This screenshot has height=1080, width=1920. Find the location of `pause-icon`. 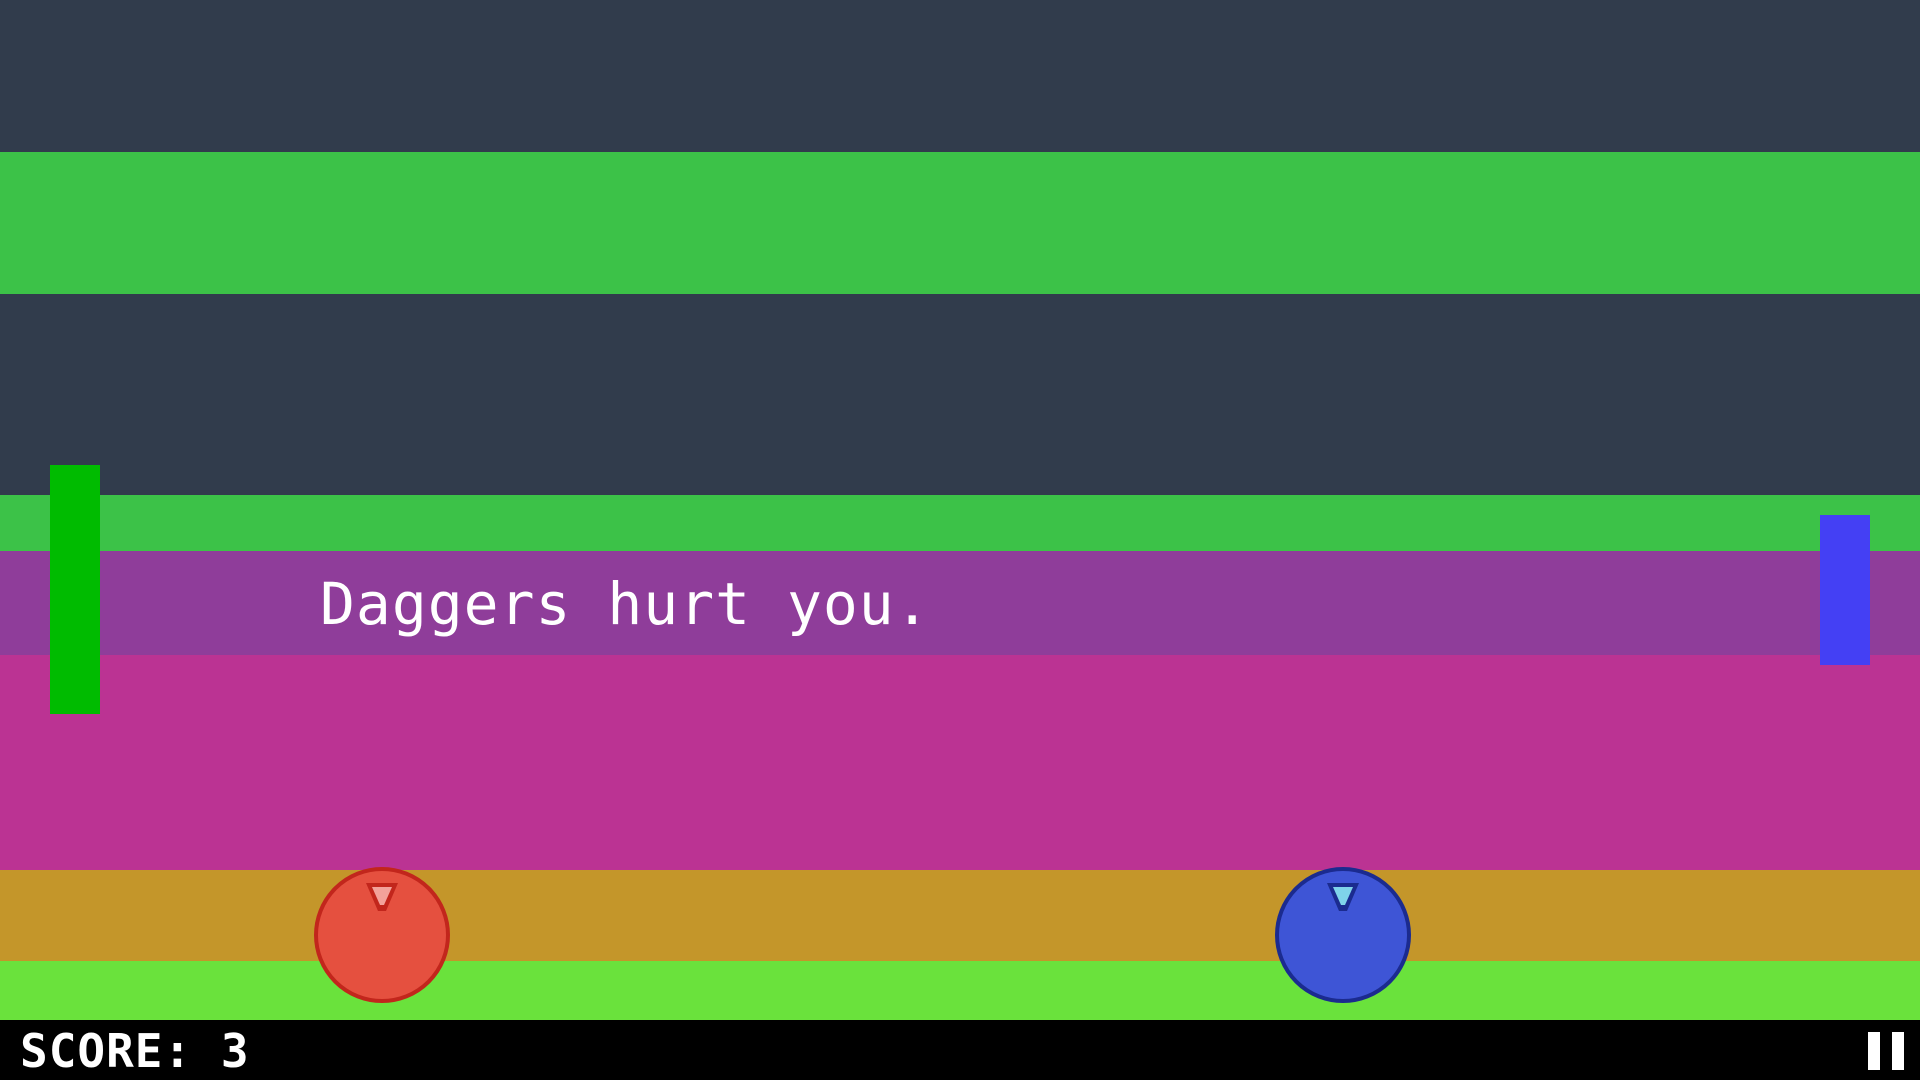

pause-icon is located at coordinates (1886, 1051).